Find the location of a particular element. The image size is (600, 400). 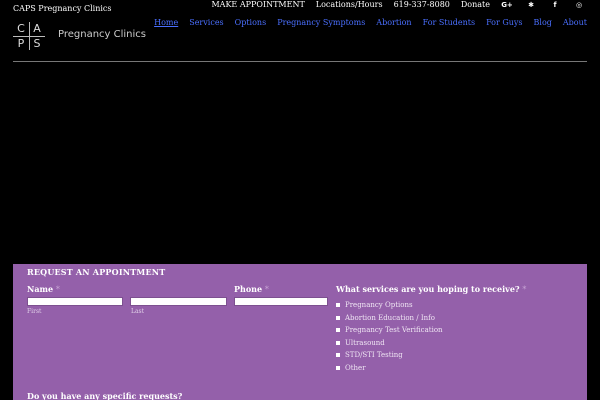

service-option: Abortion Education / Info is located at coordinates (389, 318).